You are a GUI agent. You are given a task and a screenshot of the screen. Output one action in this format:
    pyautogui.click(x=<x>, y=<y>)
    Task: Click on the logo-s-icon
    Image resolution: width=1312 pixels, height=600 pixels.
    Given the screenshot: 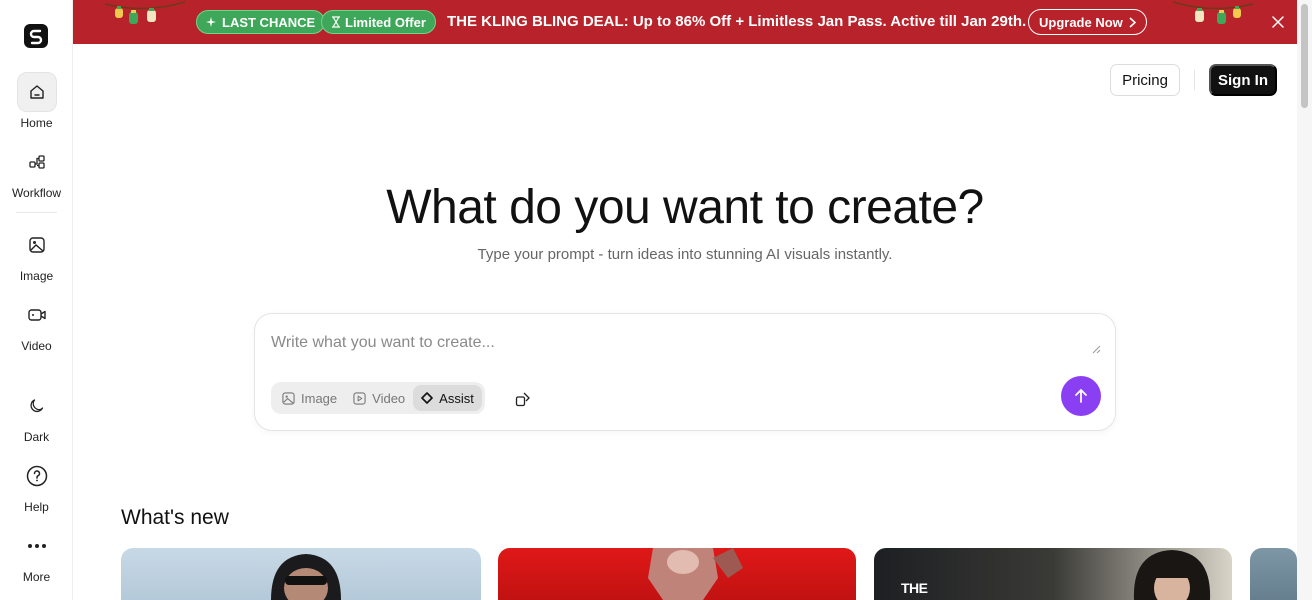 What is the action you would take?
    pyautogui.click(x=36, y=36)
    